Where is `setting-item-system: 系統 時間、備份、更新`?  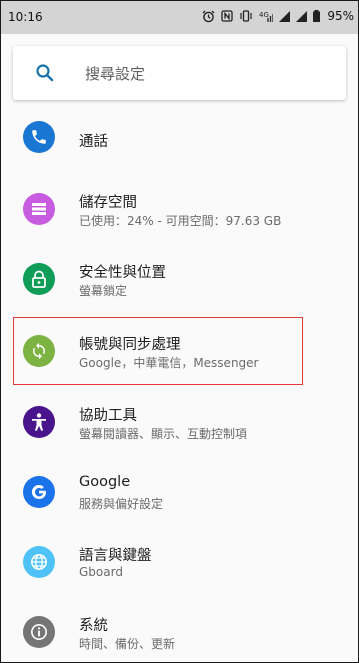 setting-item-system: 系統 時間、備份、更新 is located at coordinates (179, 629).